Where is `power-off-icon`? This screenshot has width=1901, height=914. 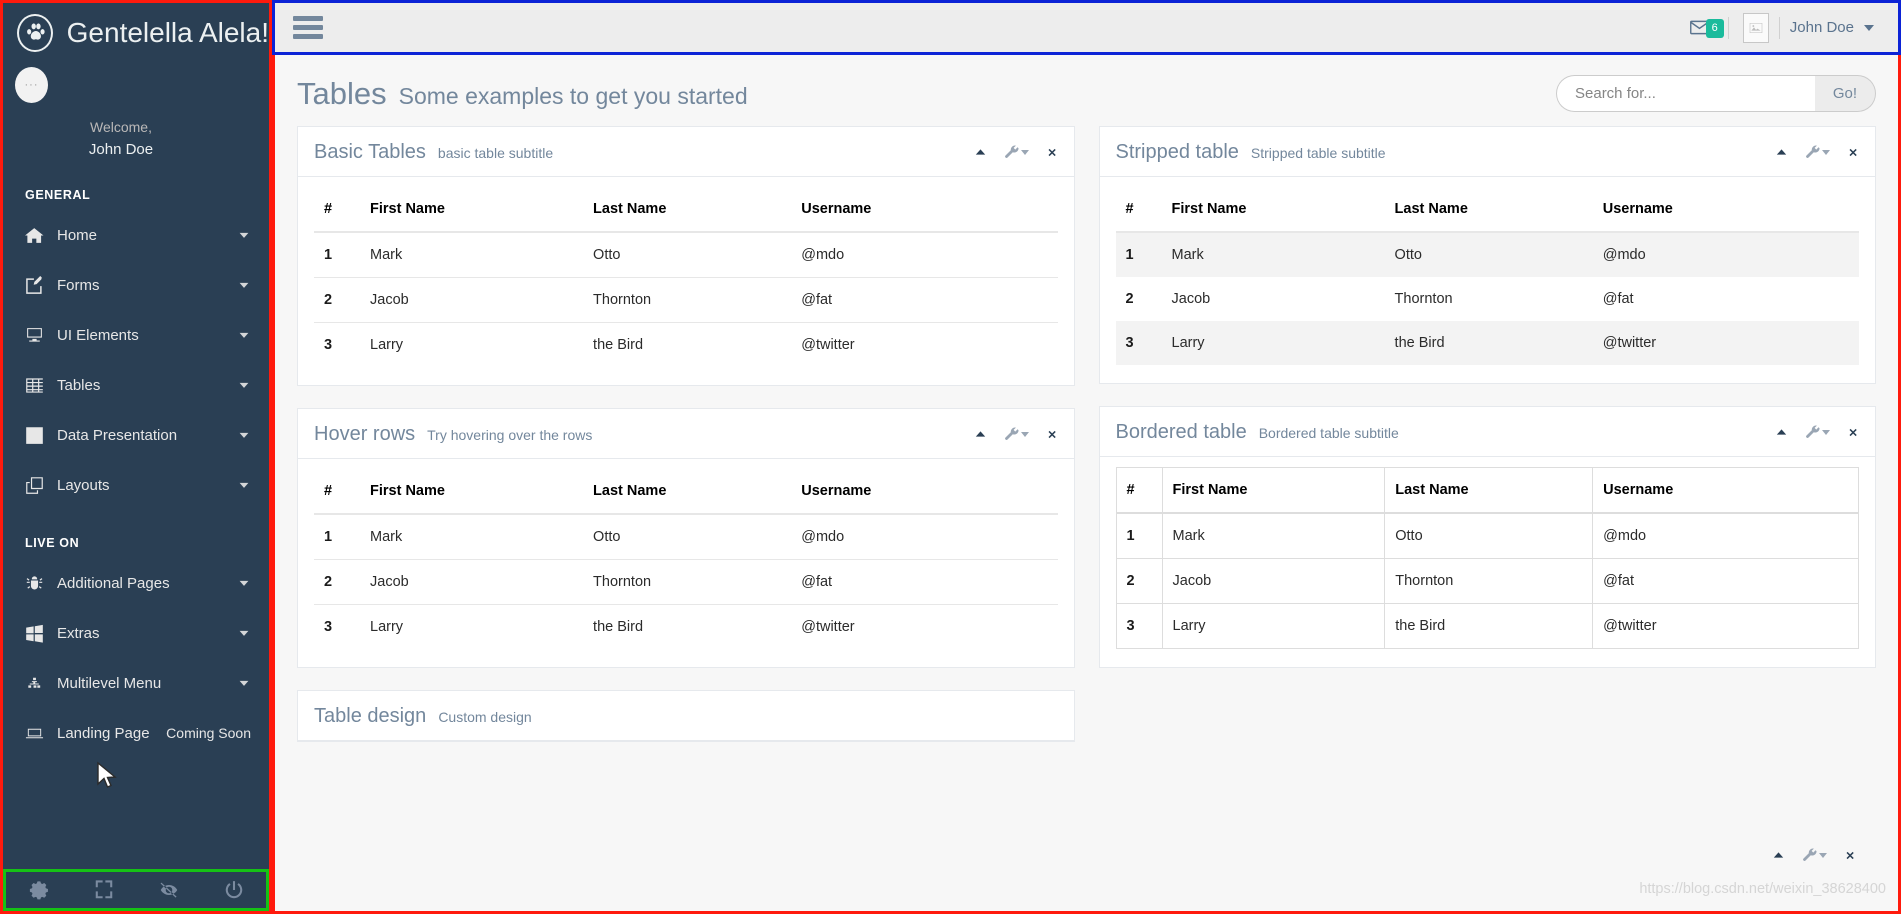 power-off-icon is located at coordinates (234, 890).